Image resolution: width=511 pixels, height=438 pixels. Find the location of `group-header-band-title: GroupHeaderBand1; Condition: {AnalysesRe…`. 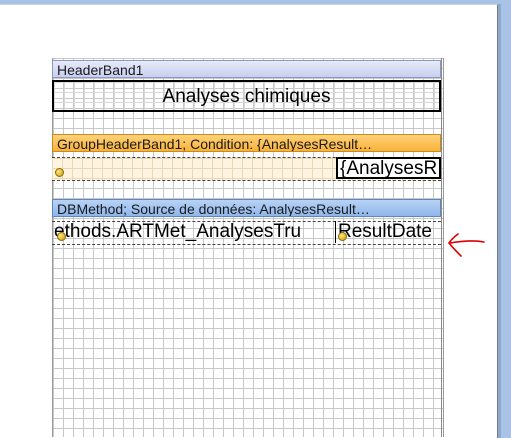

group-header-band-title: GroupHeaderBand1; Condition: {AnalysesRe… is located at coordinates (246, 143).